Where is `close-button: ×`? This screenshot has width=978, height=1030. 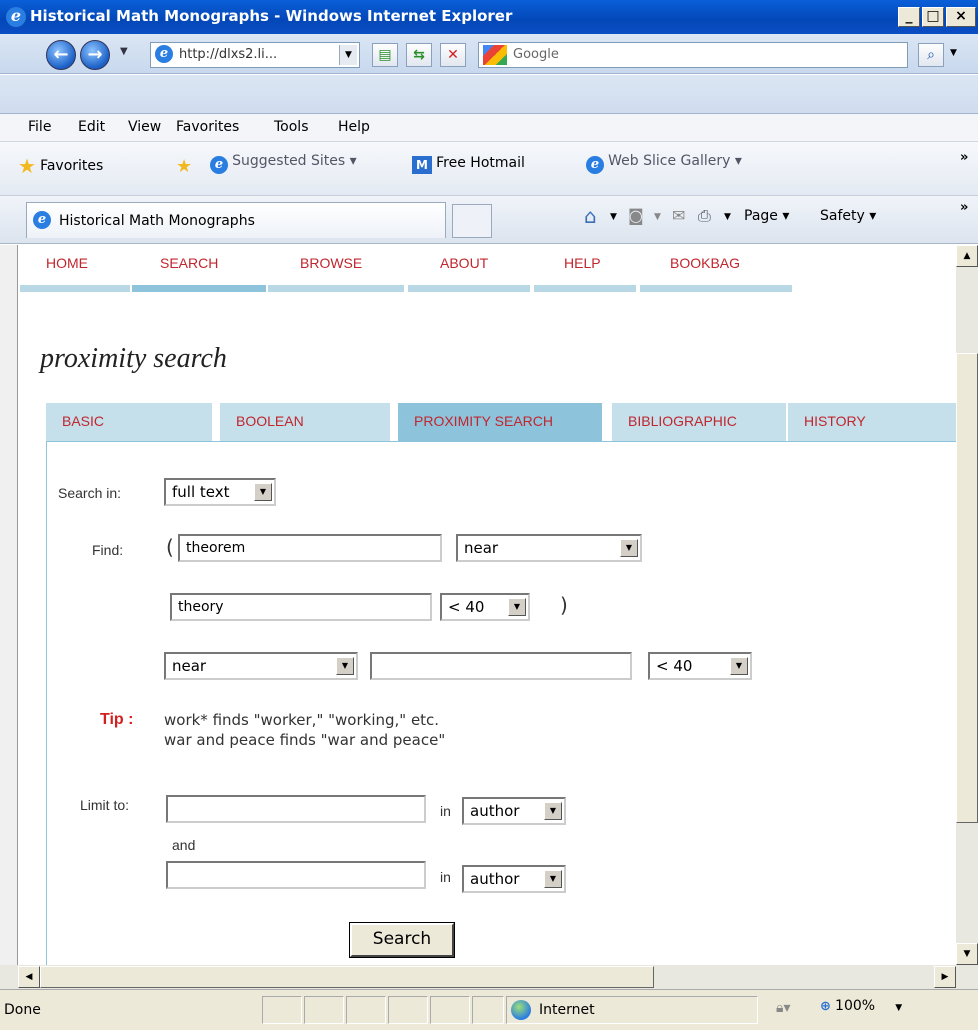
close-button: × is located at coordinates (961, 17).